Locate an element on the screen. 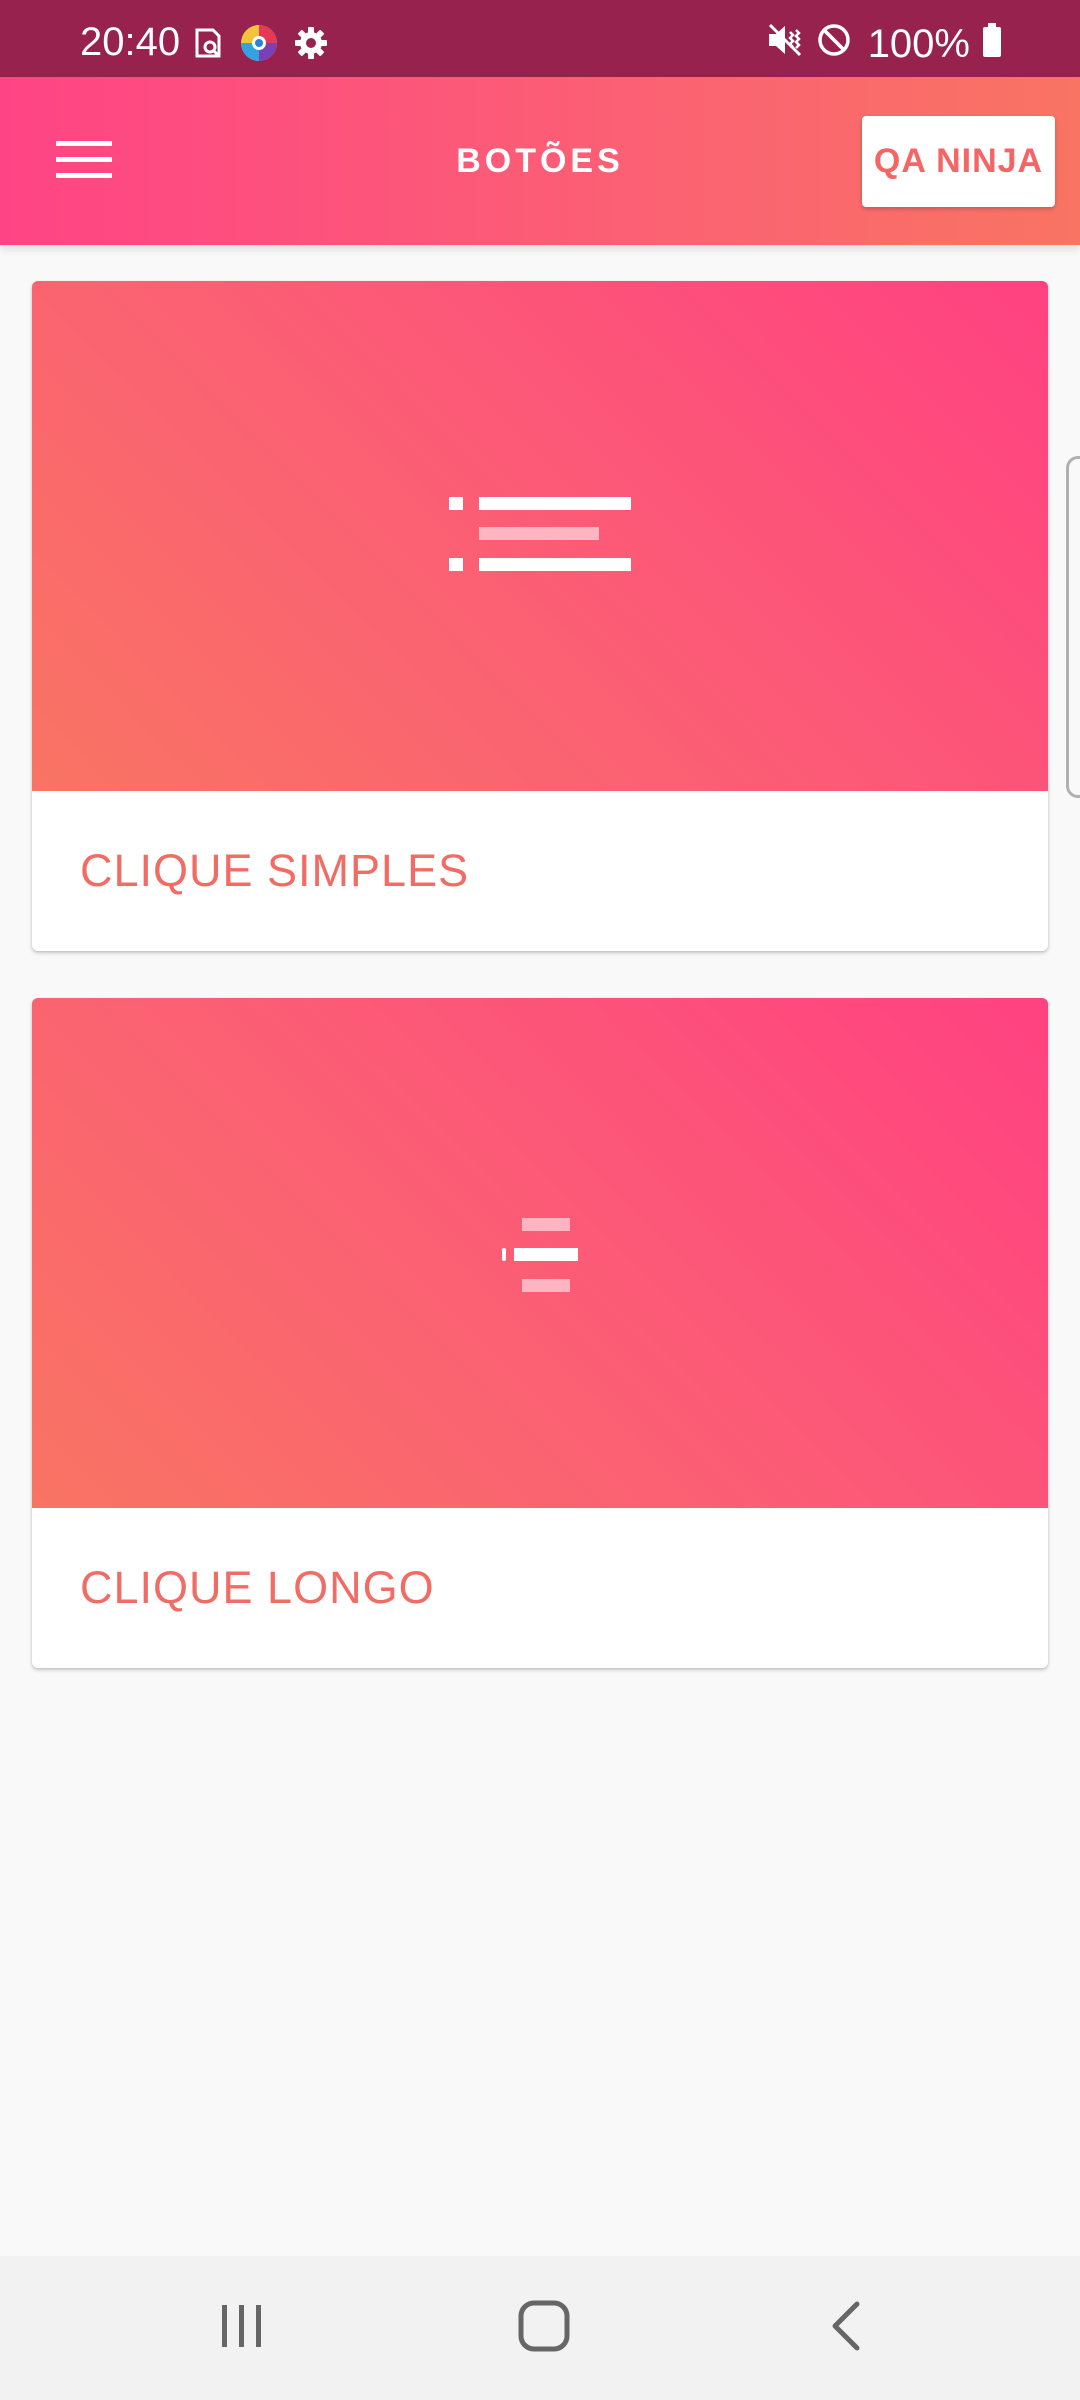  status-notification-icons is located at coordinates (261, 45).